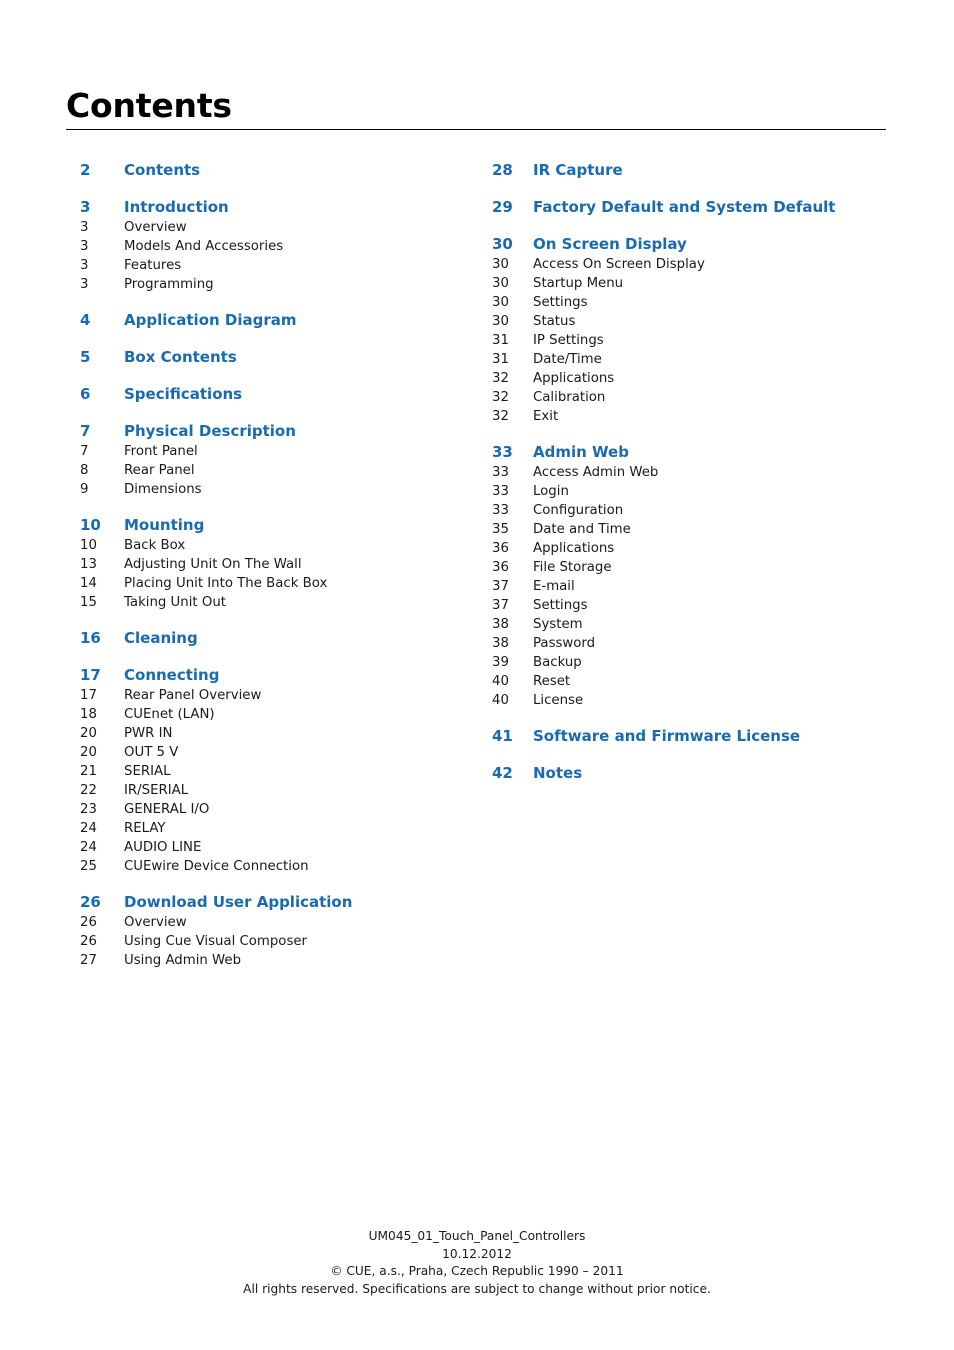 This screenshot has height=1350, width=954. I want to click on toc-sub-entry: 37 E-mail, so click(692, 586).